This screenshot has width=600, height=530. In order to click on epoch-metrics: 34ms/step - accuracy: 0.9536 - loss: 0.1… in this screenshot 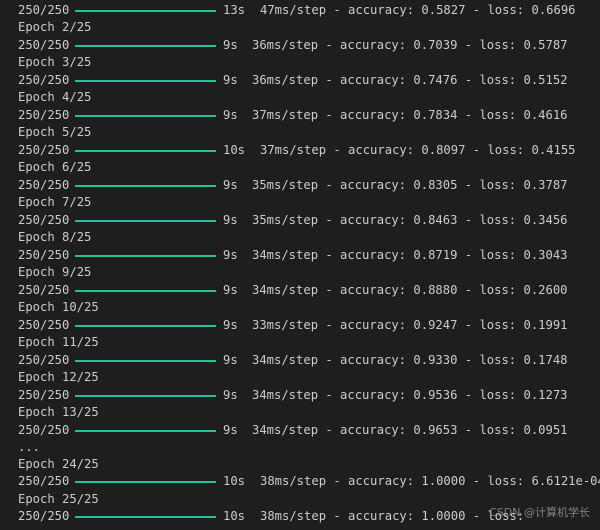, I will do `click(410, 395)`.